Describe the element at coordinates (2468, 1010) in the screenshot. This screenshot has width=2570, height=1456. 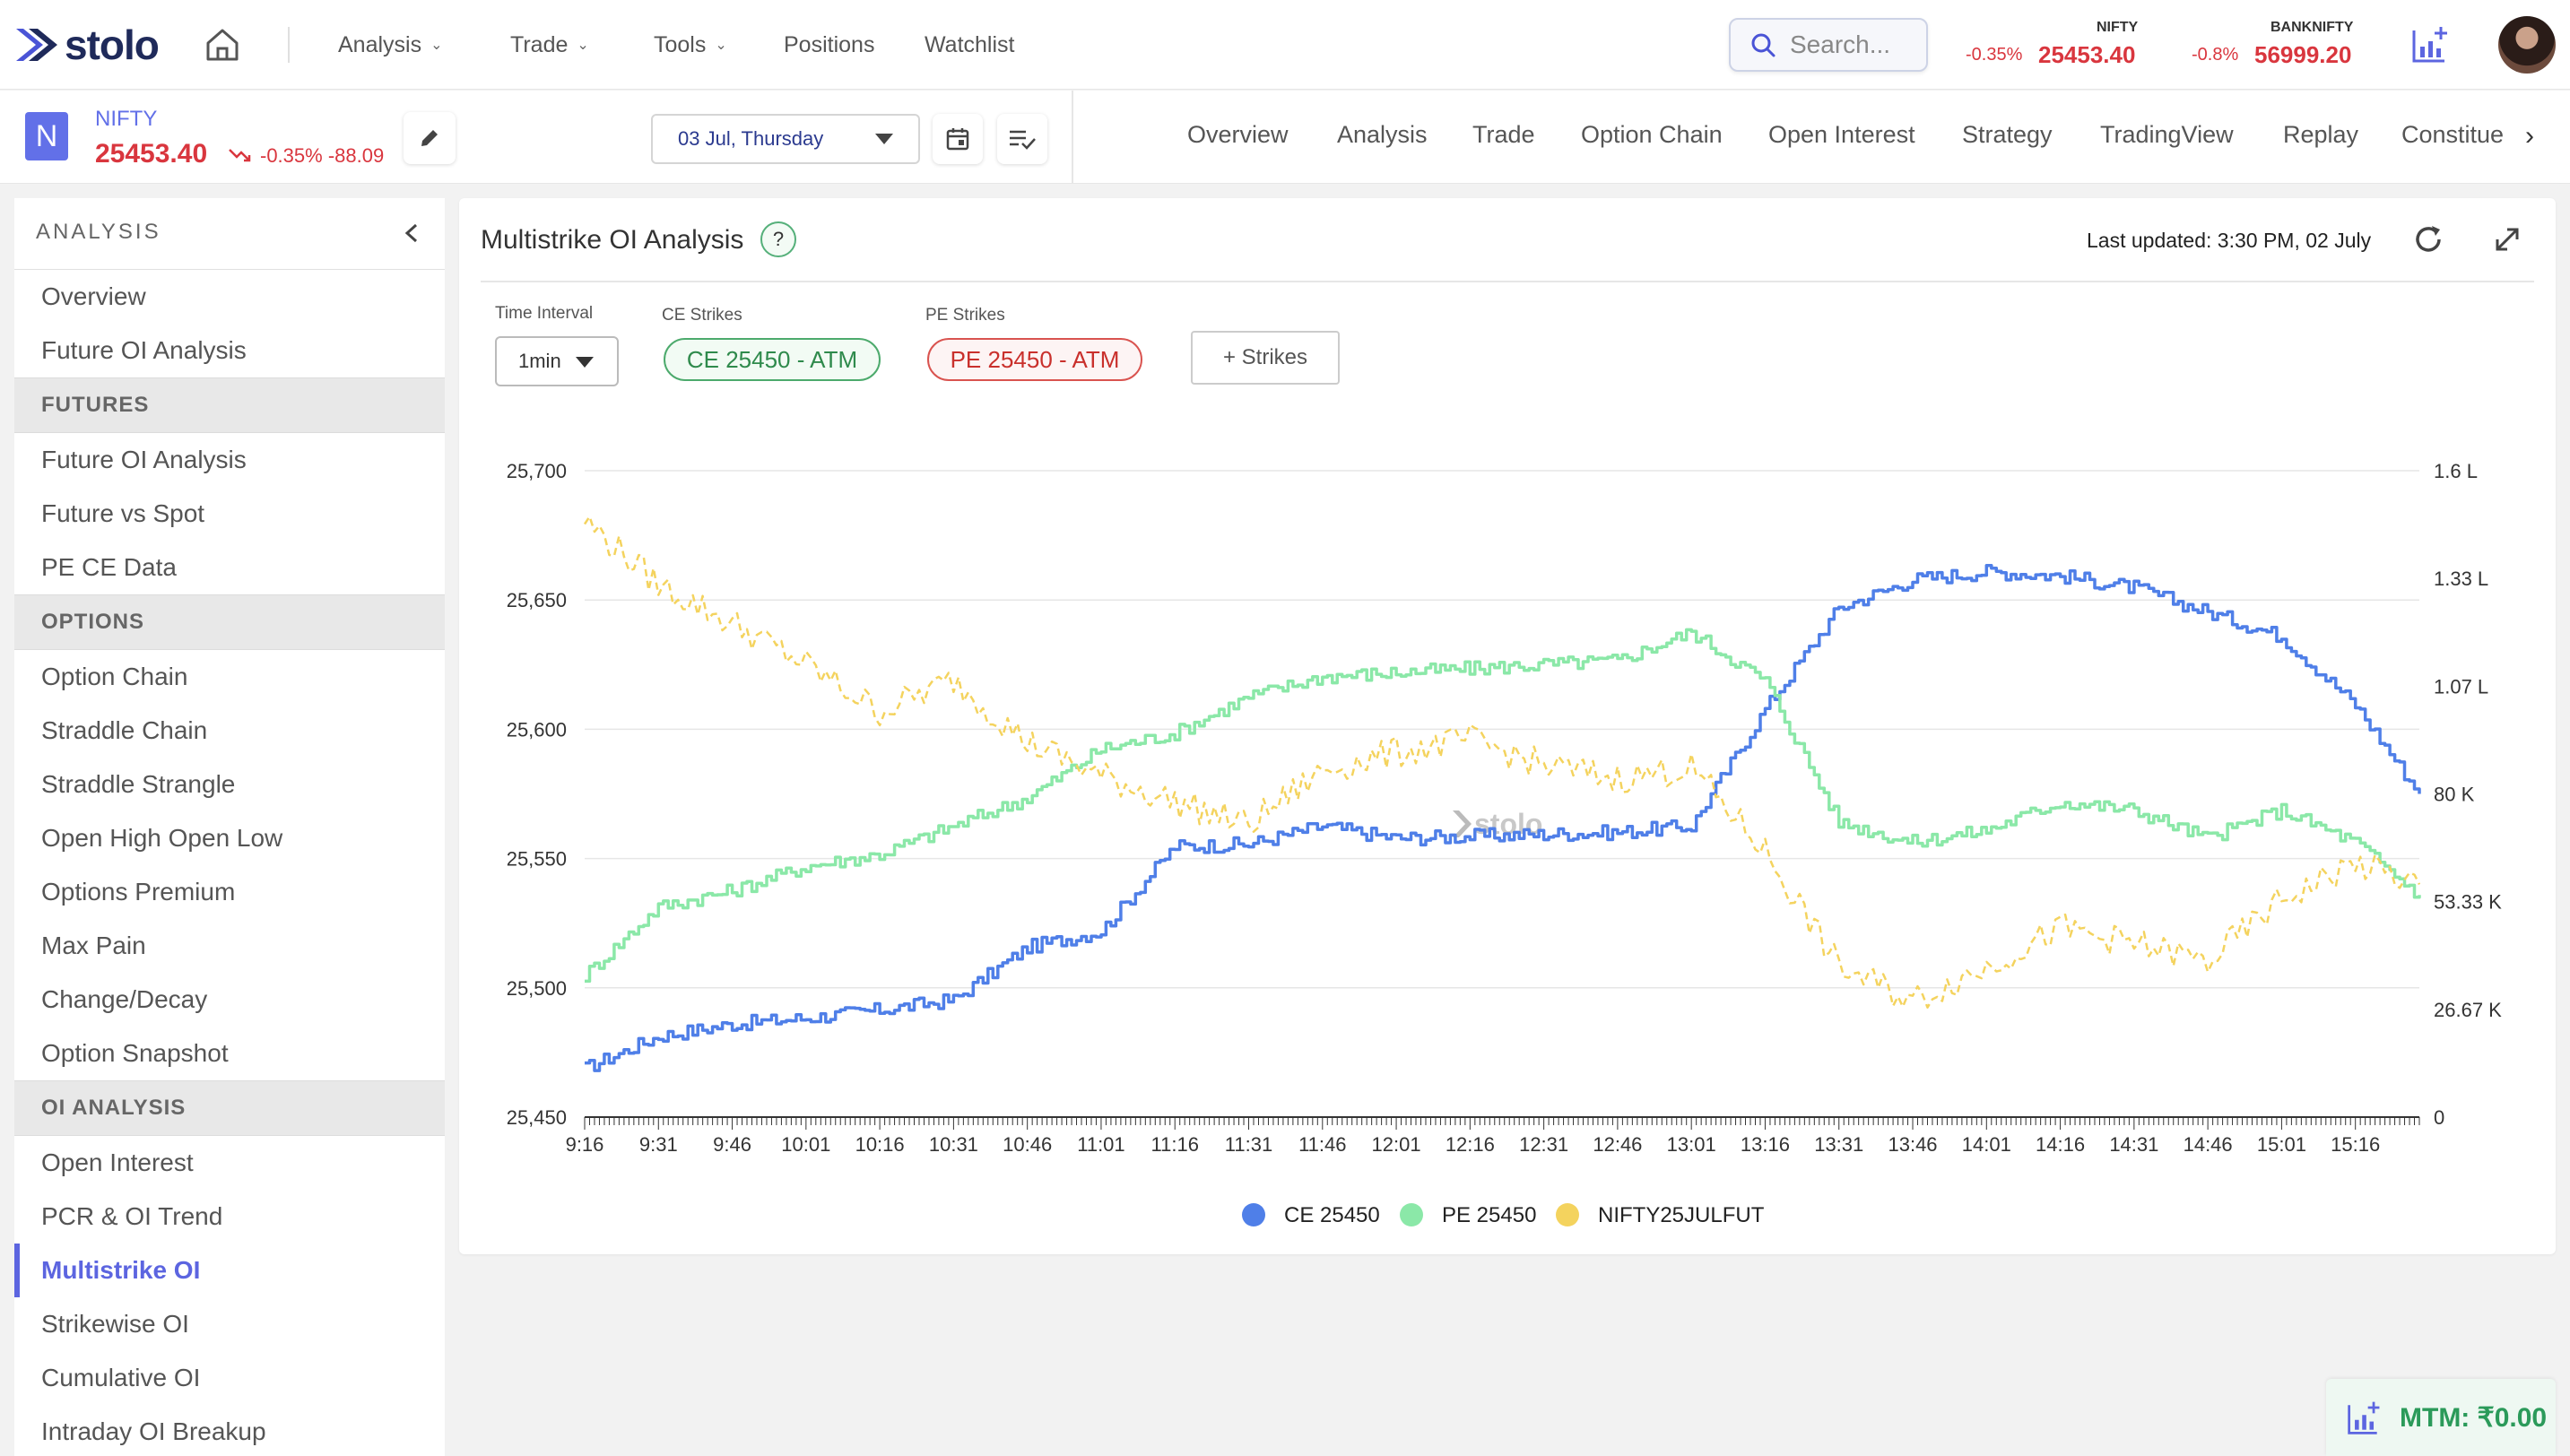
I see `right-axis-tick-label: 26.67 K` at that location.